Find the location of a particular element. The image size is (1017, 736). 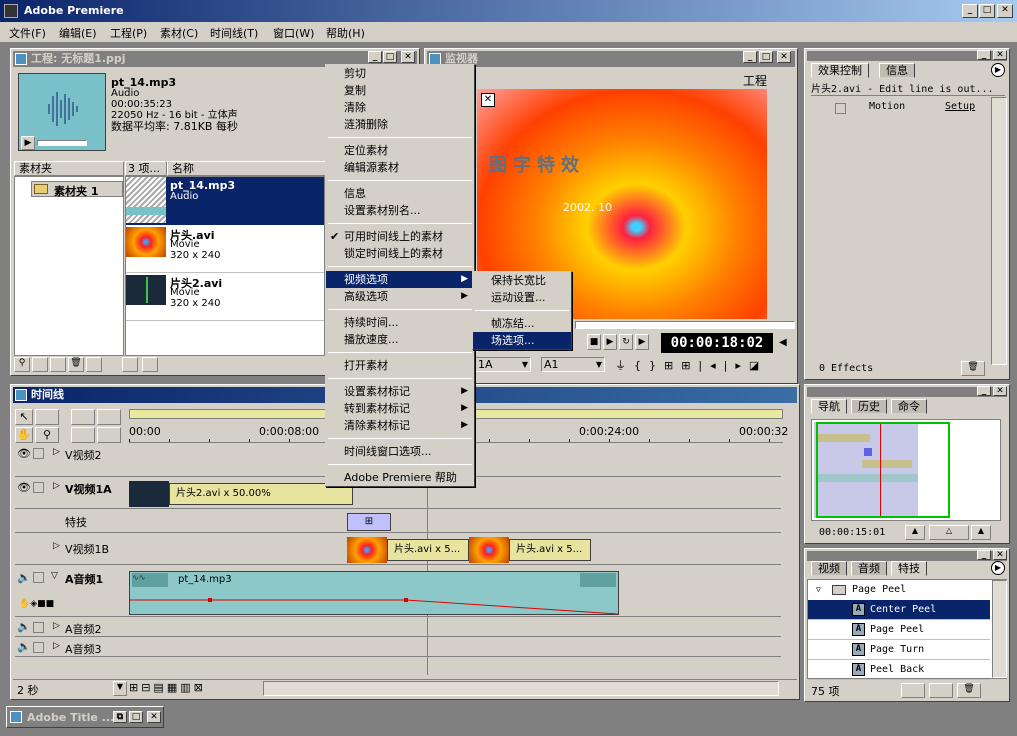

menu-item: 定位素材 is located at coordinates (400, 150).